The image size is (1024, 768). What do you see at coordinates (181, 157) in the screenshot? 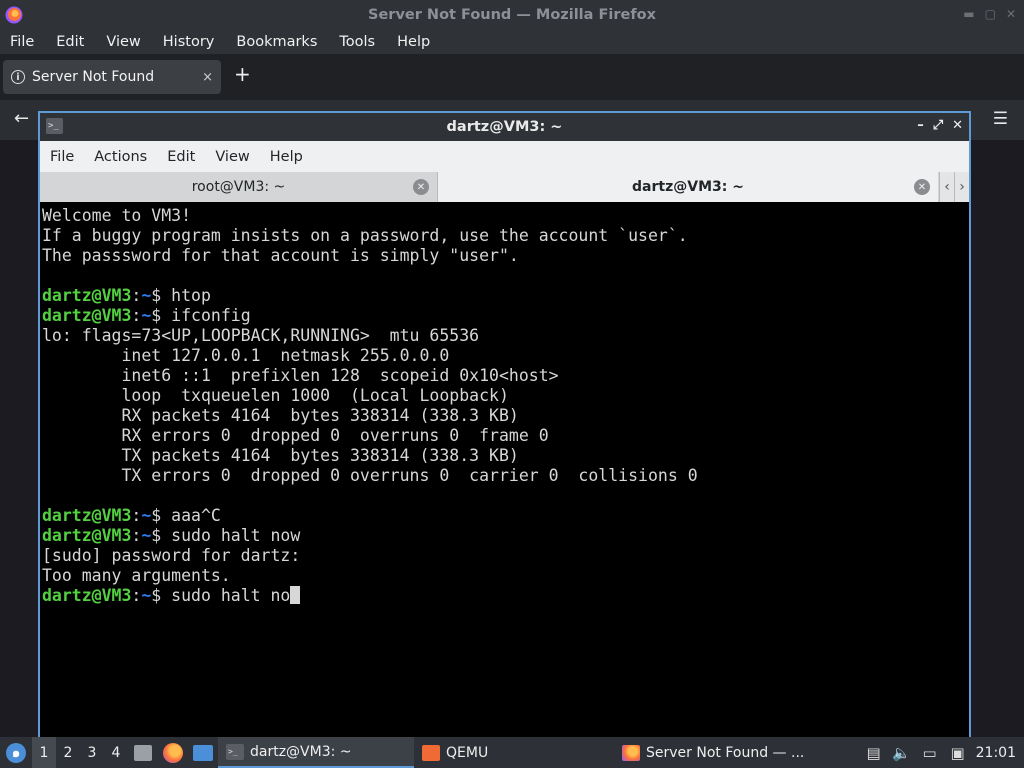
I see `terminal-menu-edit: Edit` at bounding box center [181, 157].